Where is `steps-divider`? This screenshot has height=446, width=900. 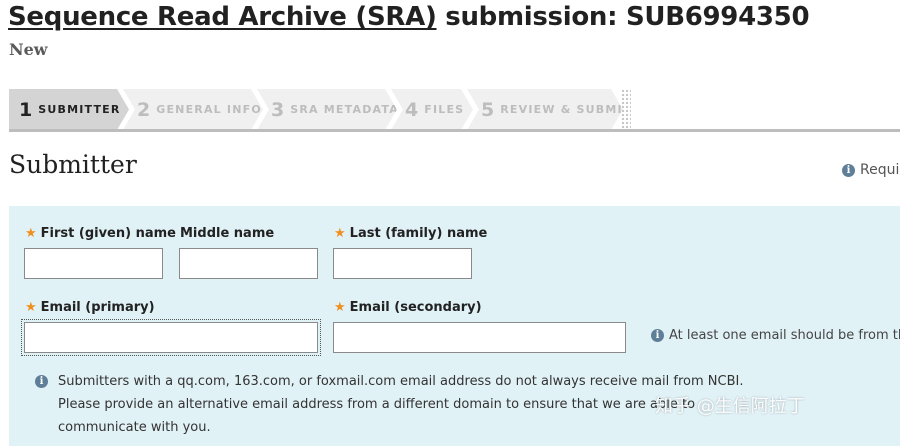 steps-divider is located at coordinates (454, 130).